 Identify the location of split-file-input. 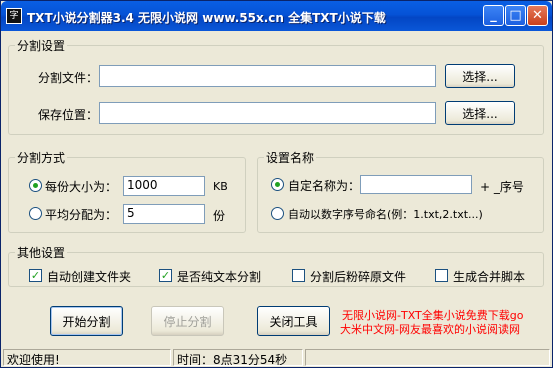
(267, 76).